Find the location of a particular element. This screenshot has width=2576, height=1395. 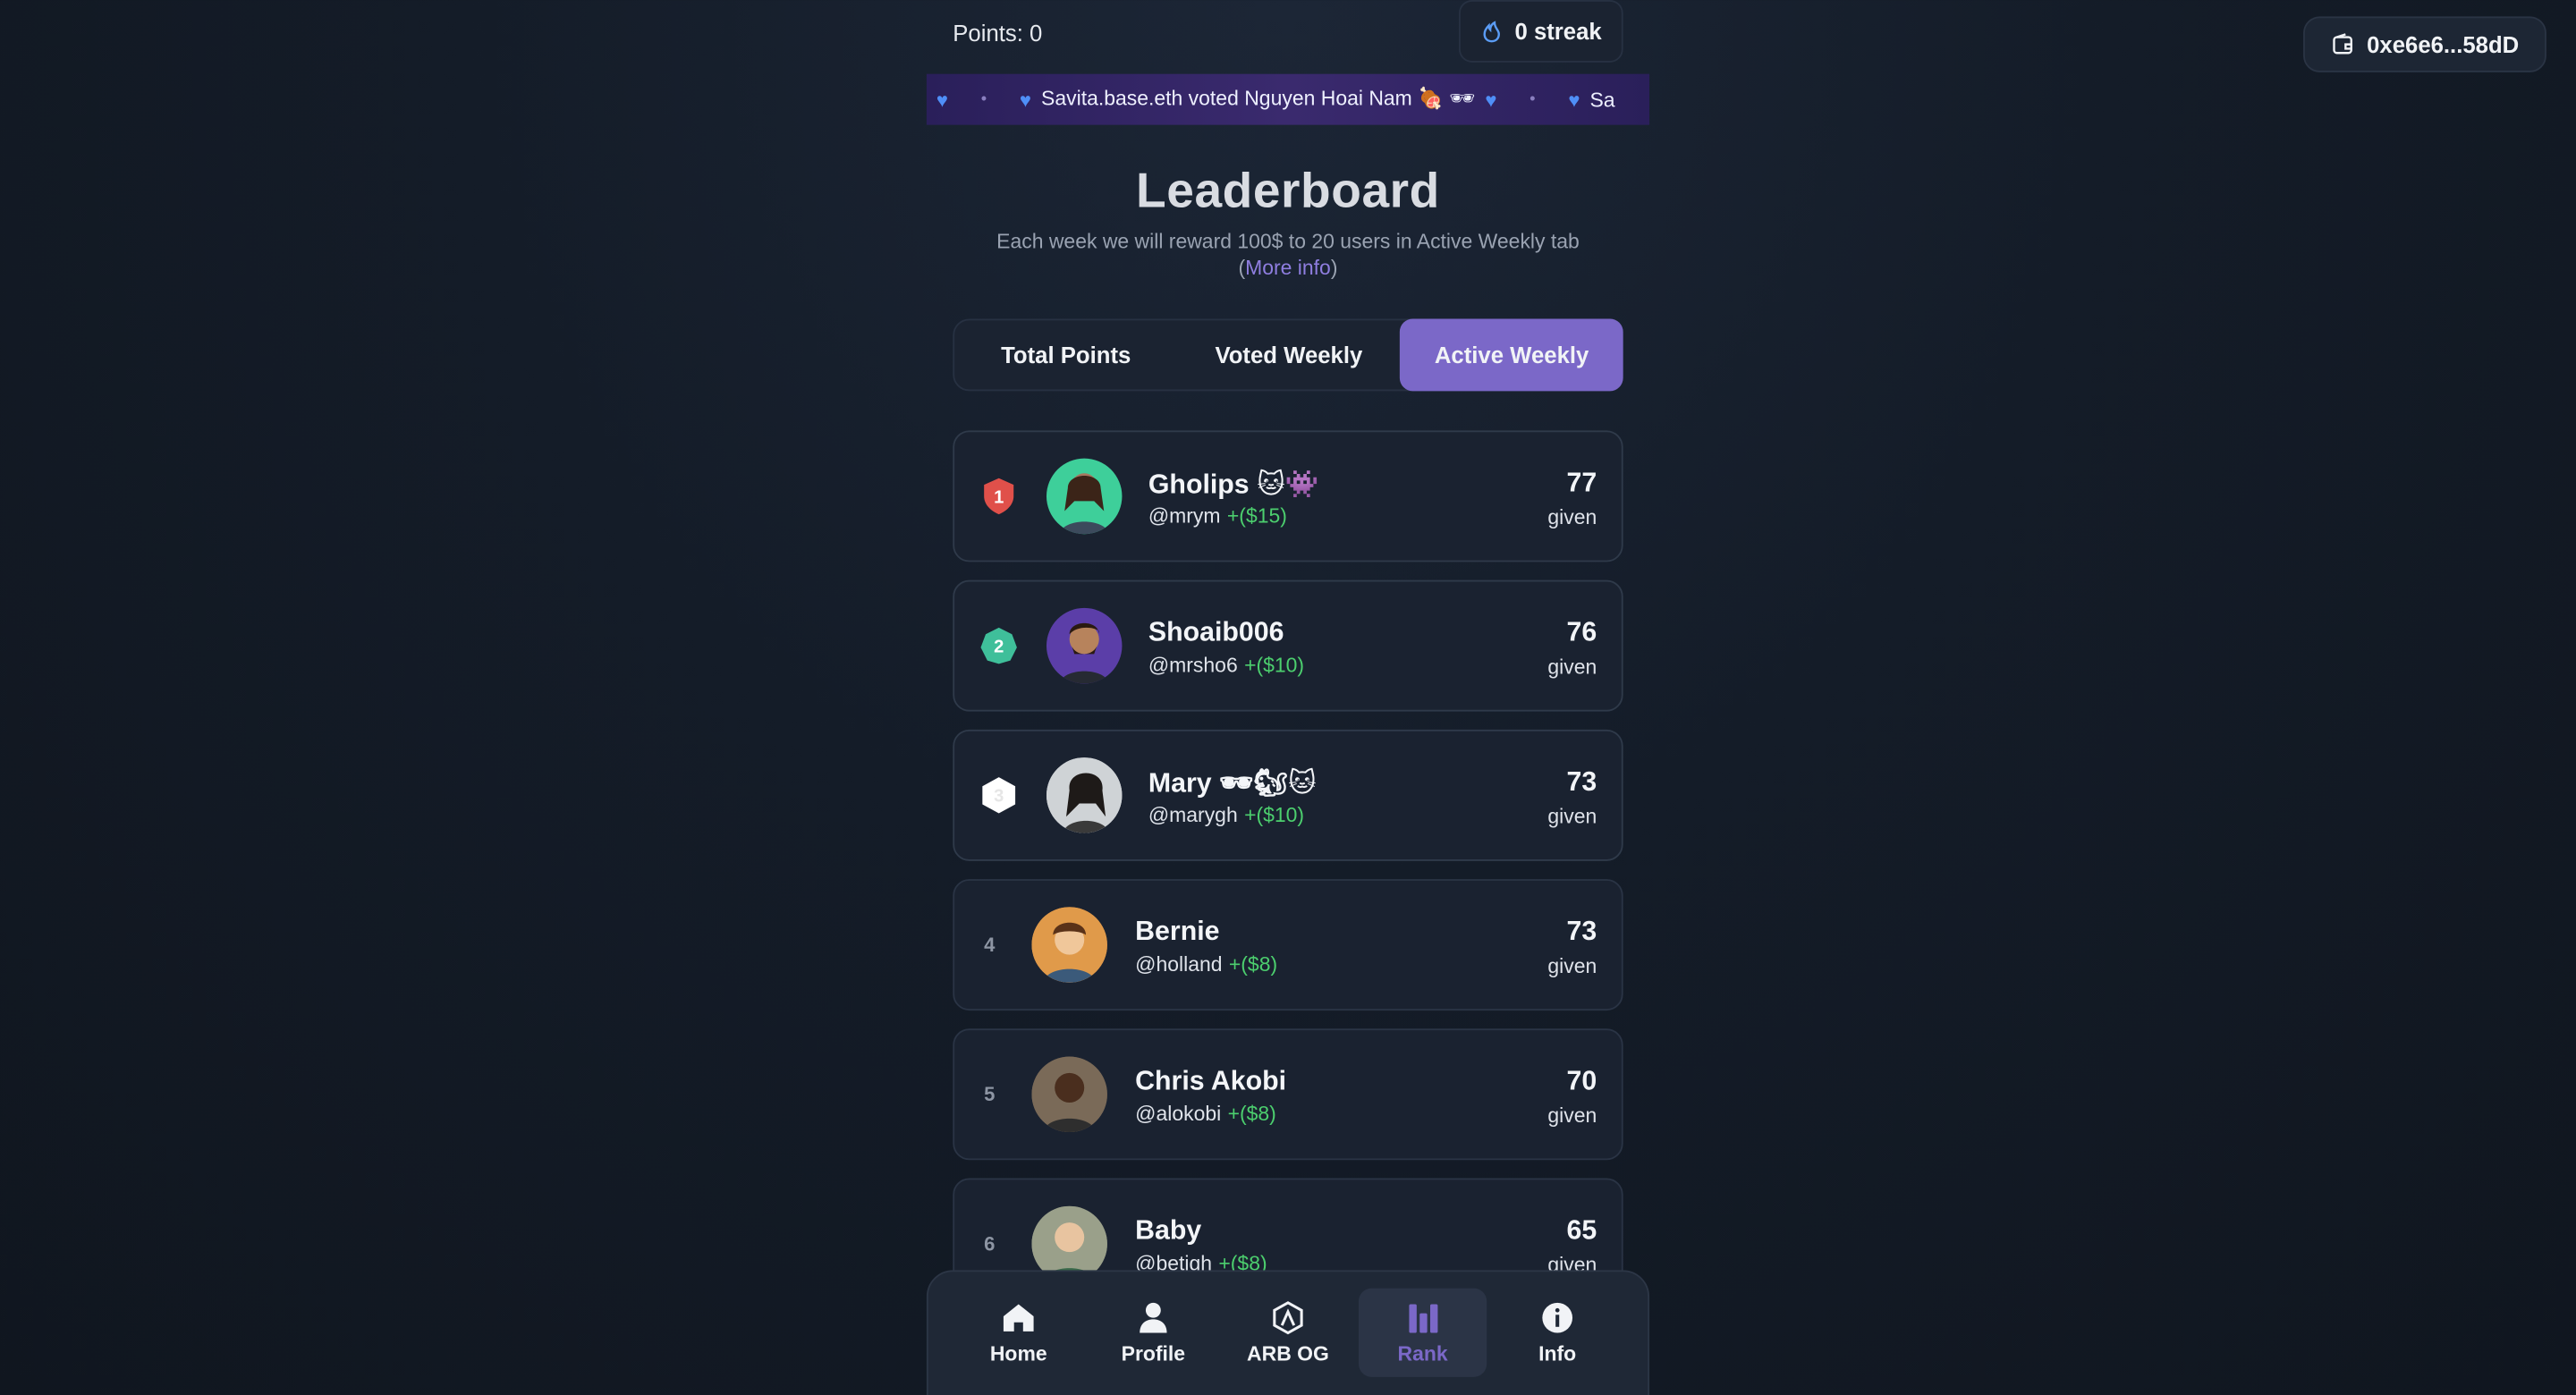

nav-rank: Rank is located at coordinates (1422, 1332).